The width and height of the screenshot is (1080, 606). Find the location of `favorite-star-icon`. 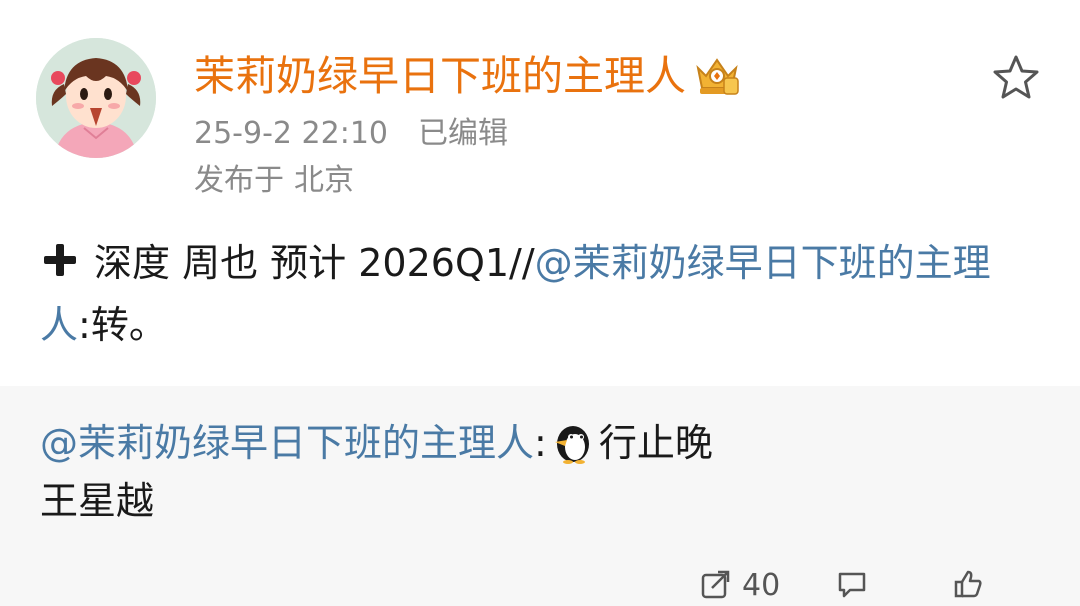

favorite-star-icon is located at coordinates (1016, 78).